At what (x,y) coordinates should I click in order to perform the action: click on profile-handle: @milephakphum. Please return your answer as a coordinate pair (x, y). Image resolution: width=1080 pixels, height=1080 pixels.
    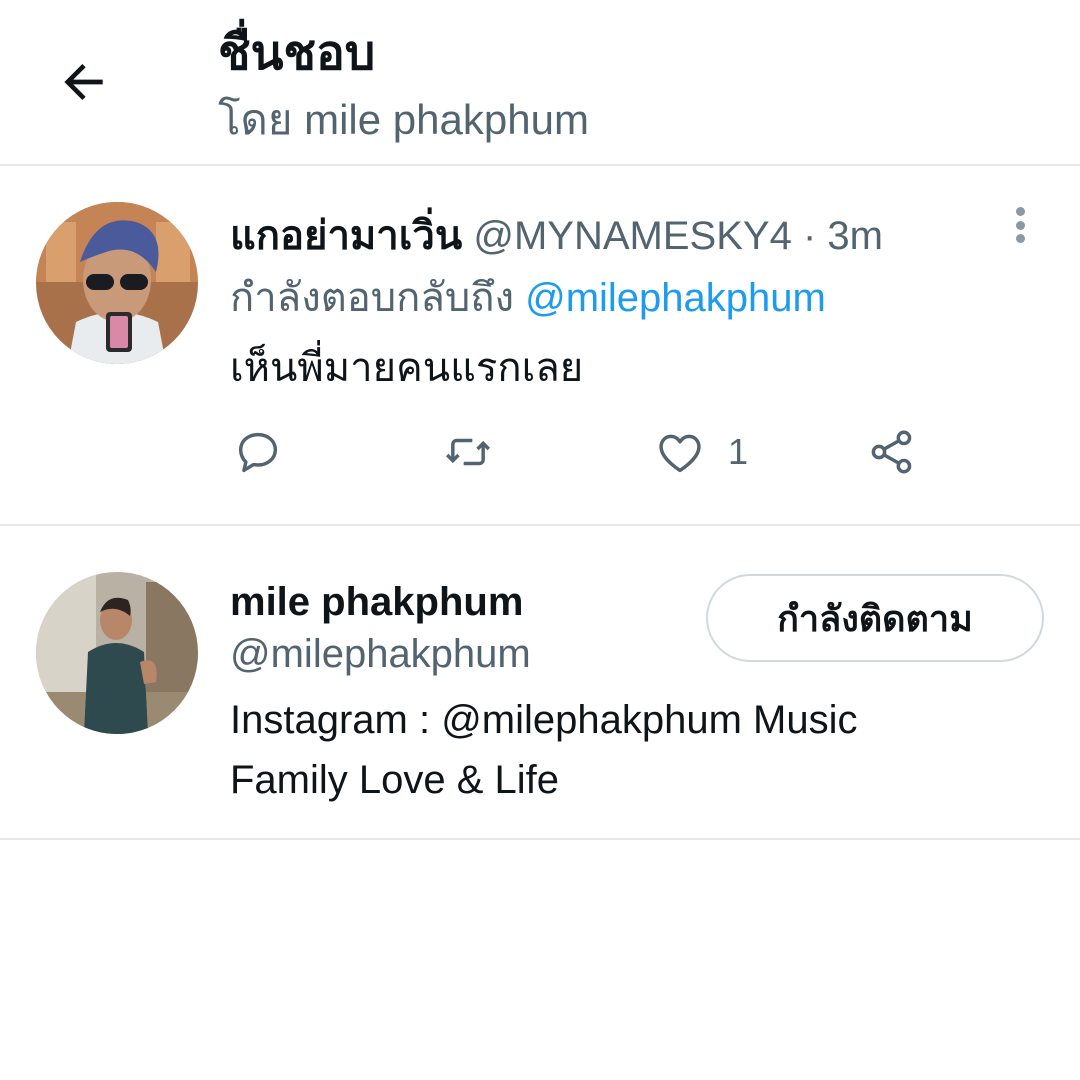
    Looking at the image, I should click on (380, 654).